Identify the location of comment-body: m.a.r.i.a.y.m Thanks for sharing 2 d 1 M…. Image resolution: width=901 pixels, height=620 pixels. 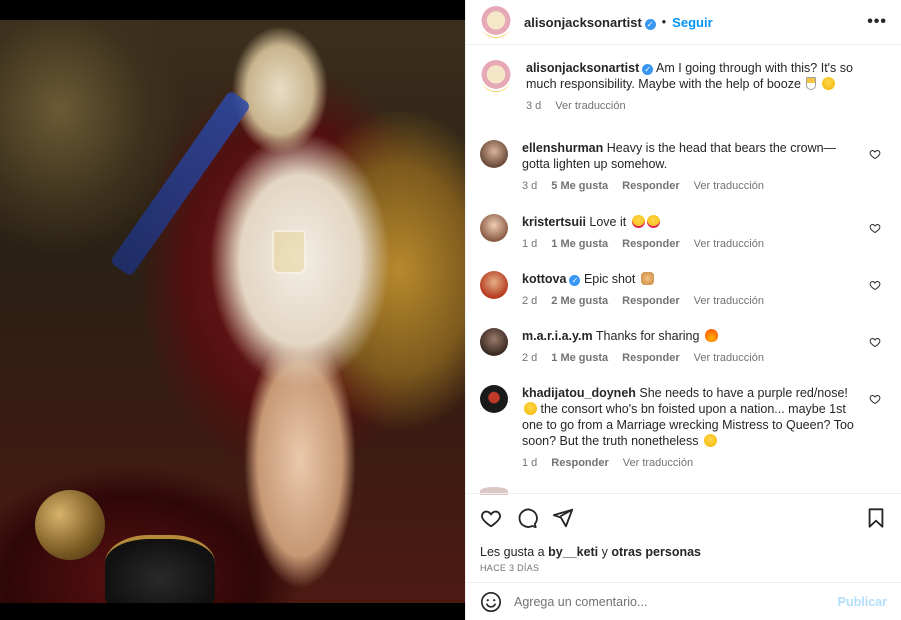
(704, 347).